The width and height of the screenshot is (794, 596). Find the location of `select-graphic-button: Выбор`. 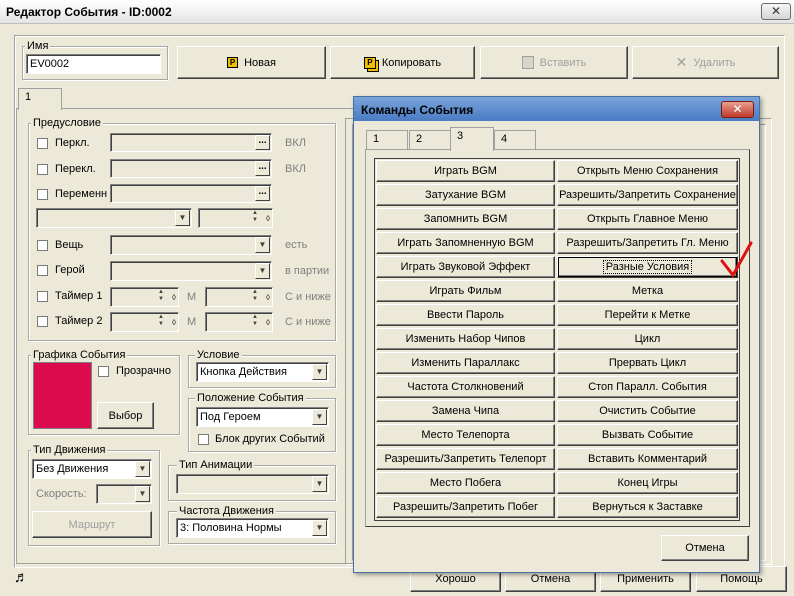

select-graphic-button: Выбор is located at coordinates (125, 415).